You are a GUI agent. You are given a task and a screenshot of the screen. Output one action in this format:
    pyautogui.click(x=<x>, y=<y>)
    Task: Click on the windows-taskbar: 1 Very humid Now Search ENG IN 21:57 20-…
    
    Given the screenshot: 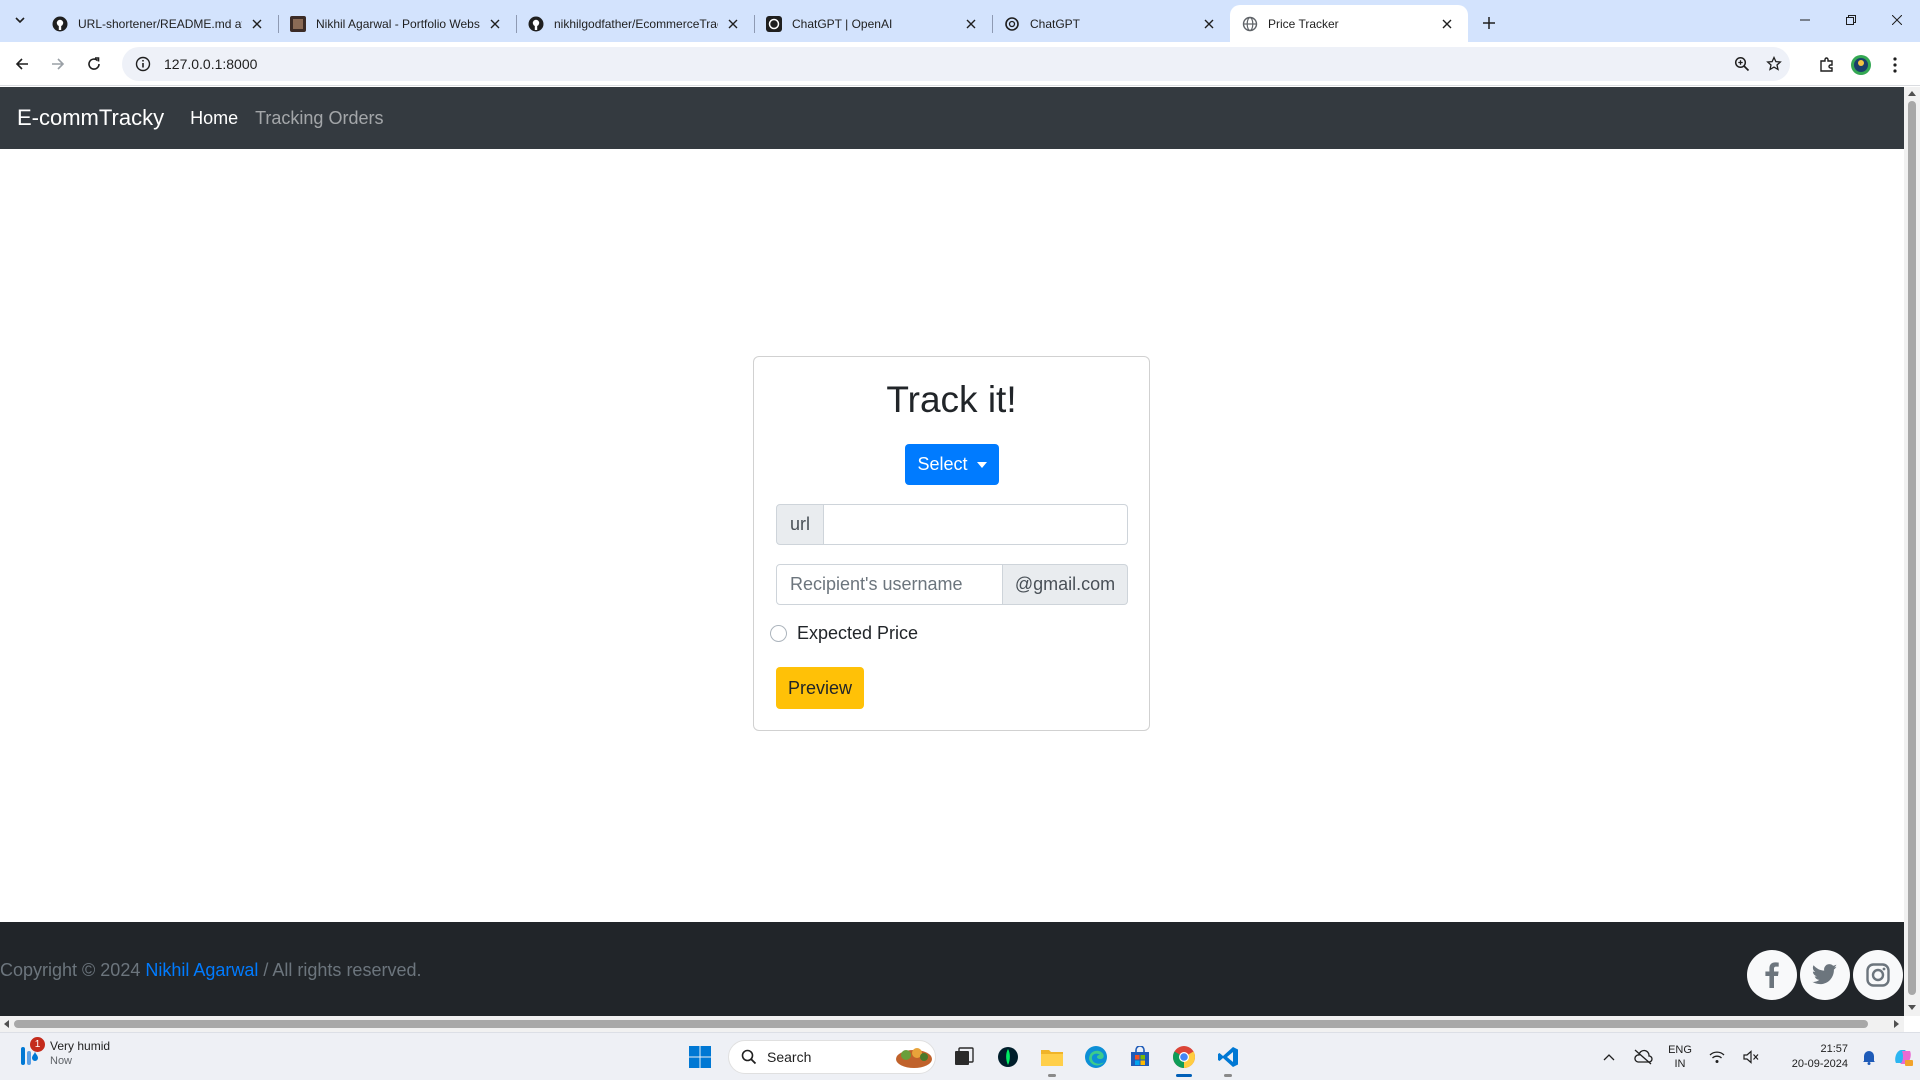 What is the action you would take?
    pyautogui.click(x=960, y=1056)
    